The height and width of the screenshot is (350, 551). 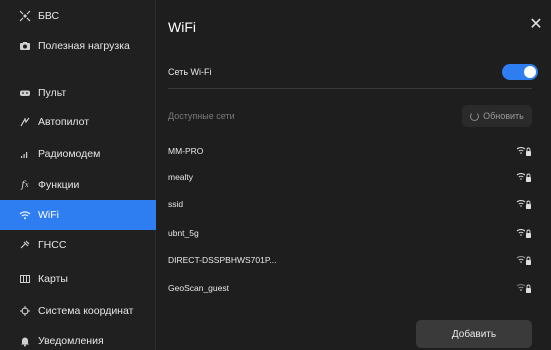 What do you see at coordinates (350, 88) in the screenshot?
I see `divider` at bounding box center [350, 88].